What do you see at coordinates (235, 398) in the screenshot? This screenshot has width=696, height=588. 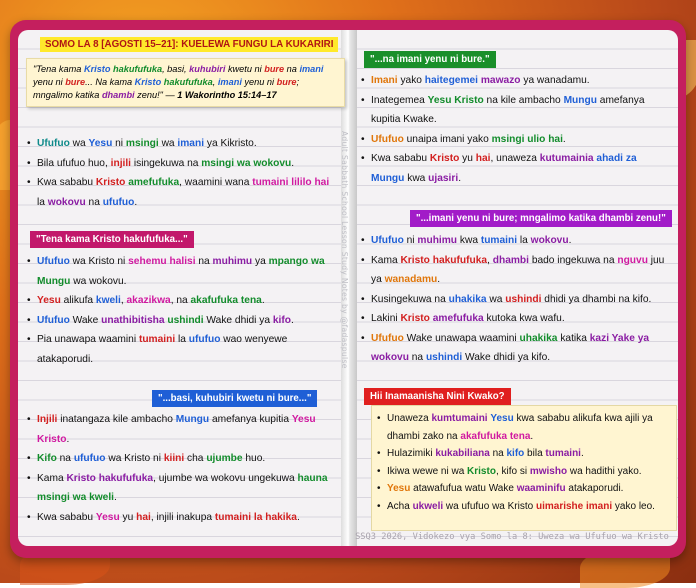 I see `section-sticker: "...basi, kuhubiri kwetu ni bure..."` at bounding box center [235, 398].